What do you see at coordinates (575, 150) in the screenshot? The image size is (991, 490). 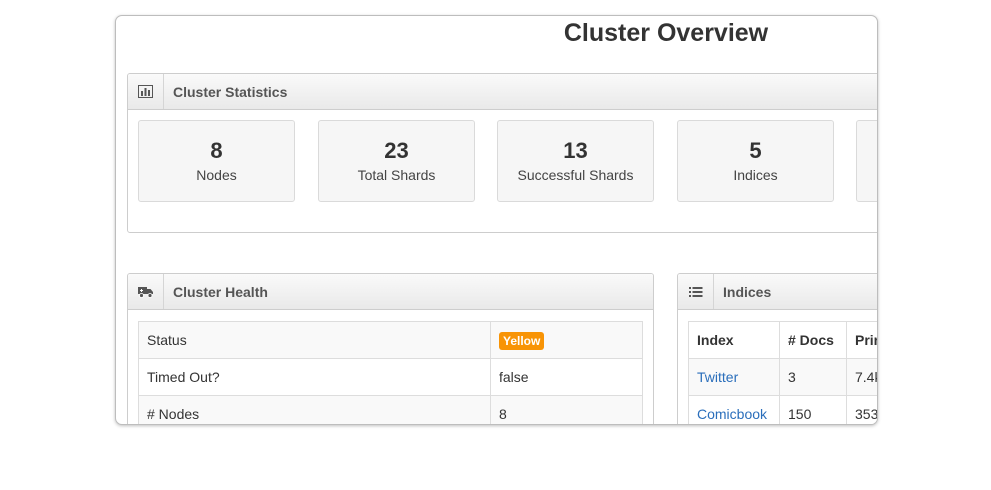 I see `stat-value: 13` at bounding box center [575, 150].